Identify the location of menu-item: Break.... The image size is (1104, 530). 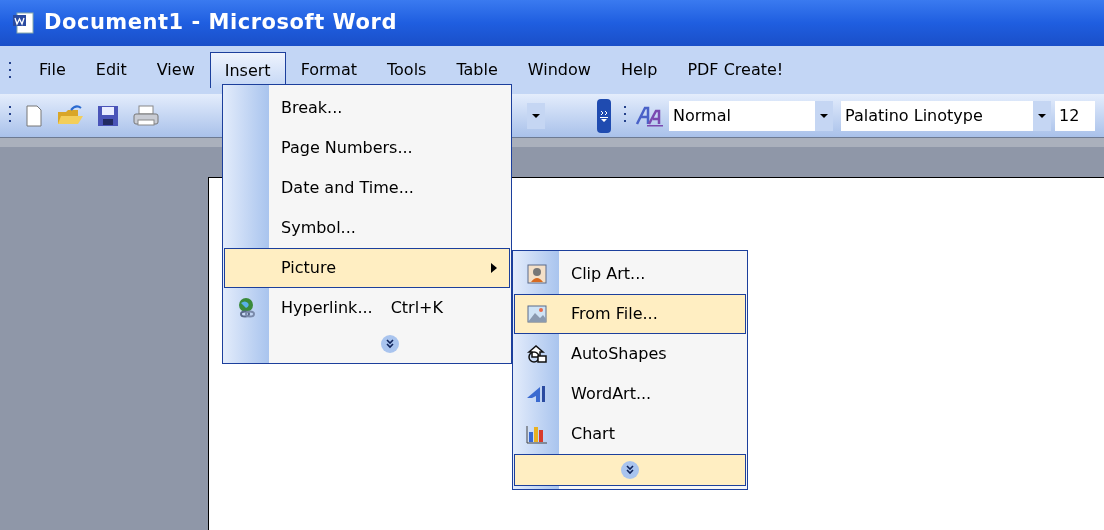
(367, 108).